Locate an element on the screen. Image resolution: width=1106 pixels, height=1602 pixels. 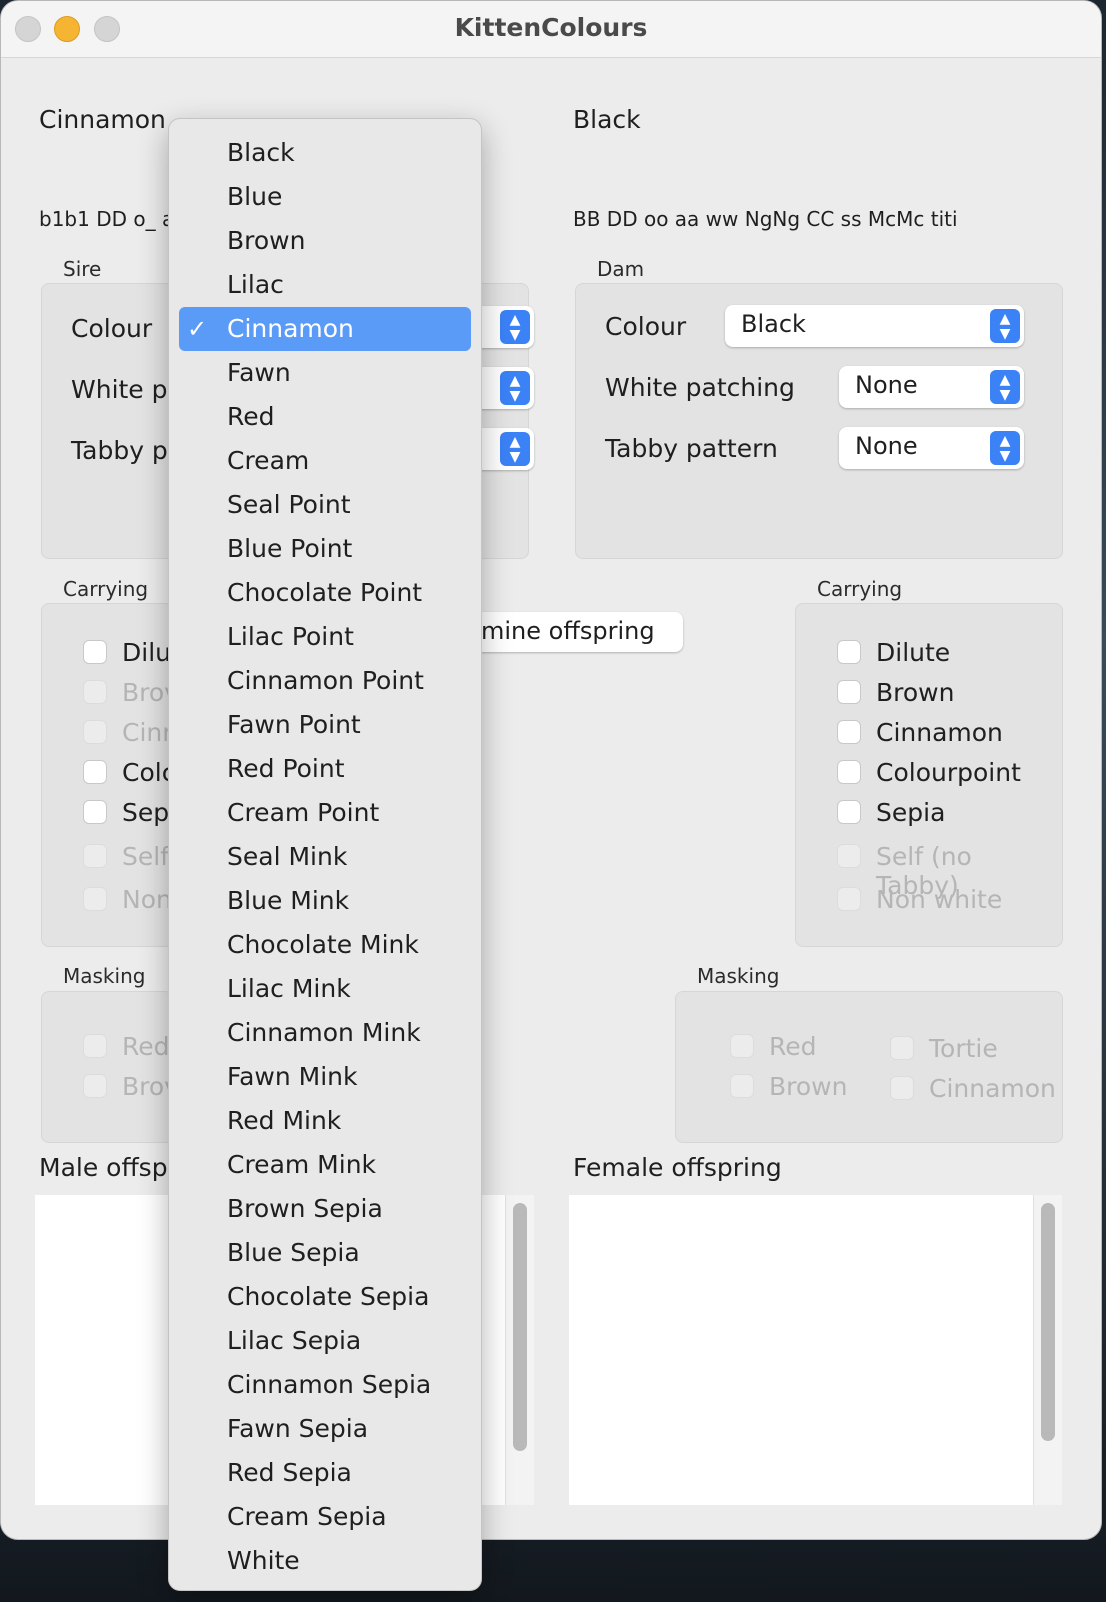
male-offspring-scroll-thumb is located at coordinates (520, 1327).